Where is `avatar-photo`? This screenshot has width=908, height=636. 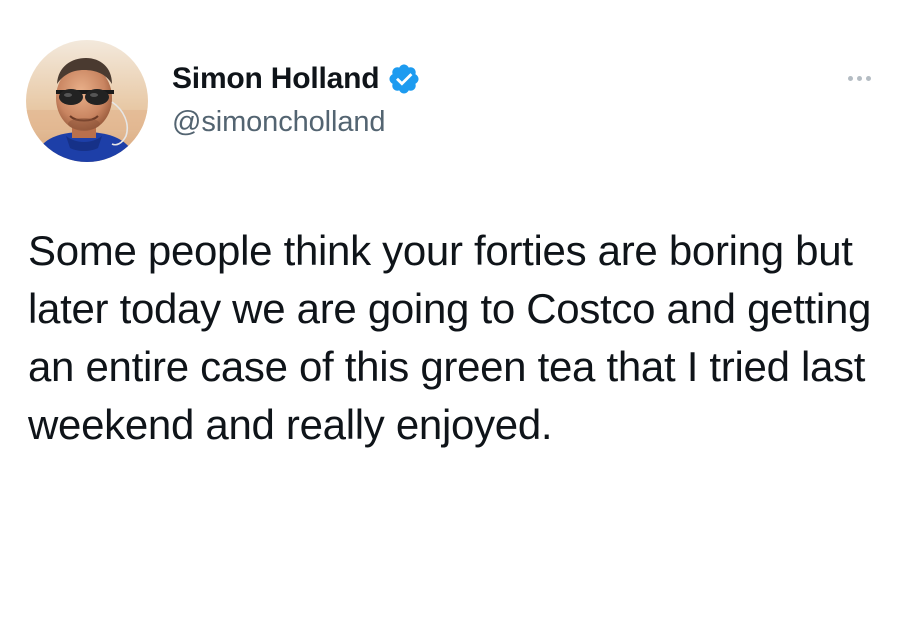
avatar-photo is located at coordinates (87, 101).